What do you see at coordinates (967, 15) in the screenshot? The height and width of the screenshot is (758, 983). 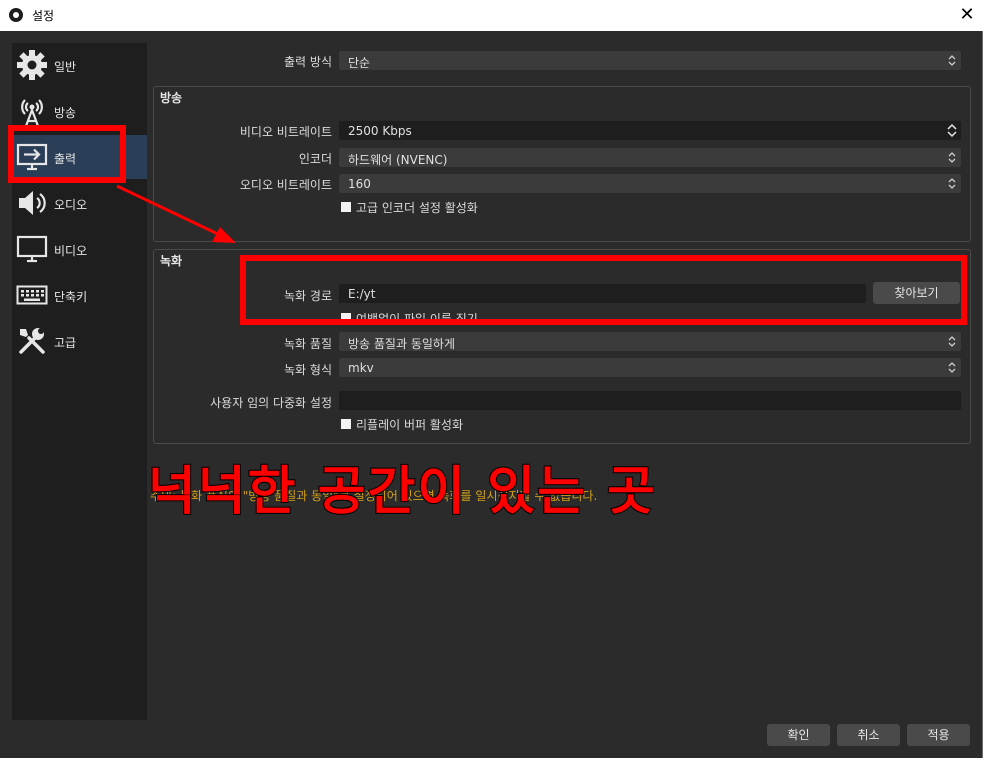 I see `close-icon: ✕` at bounding box center [967, 15].